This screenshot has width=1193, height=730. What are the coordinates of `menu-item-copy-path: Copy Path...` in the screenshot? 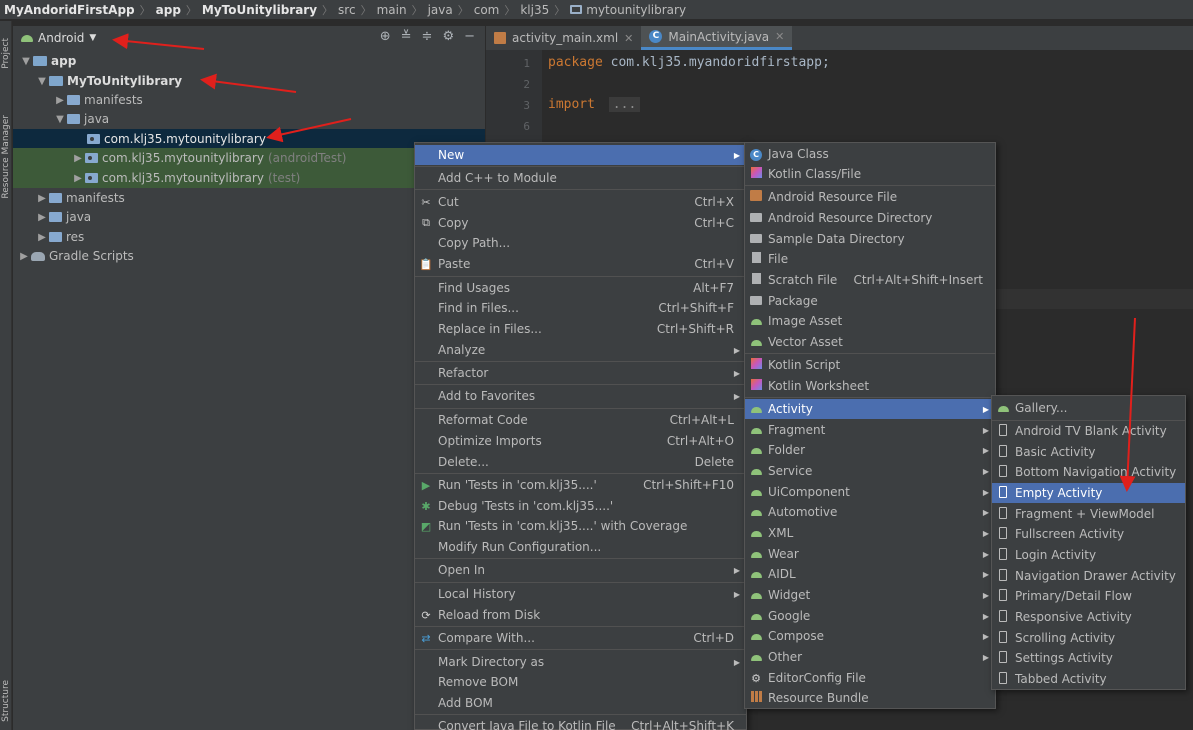 It's located at (580, 243).